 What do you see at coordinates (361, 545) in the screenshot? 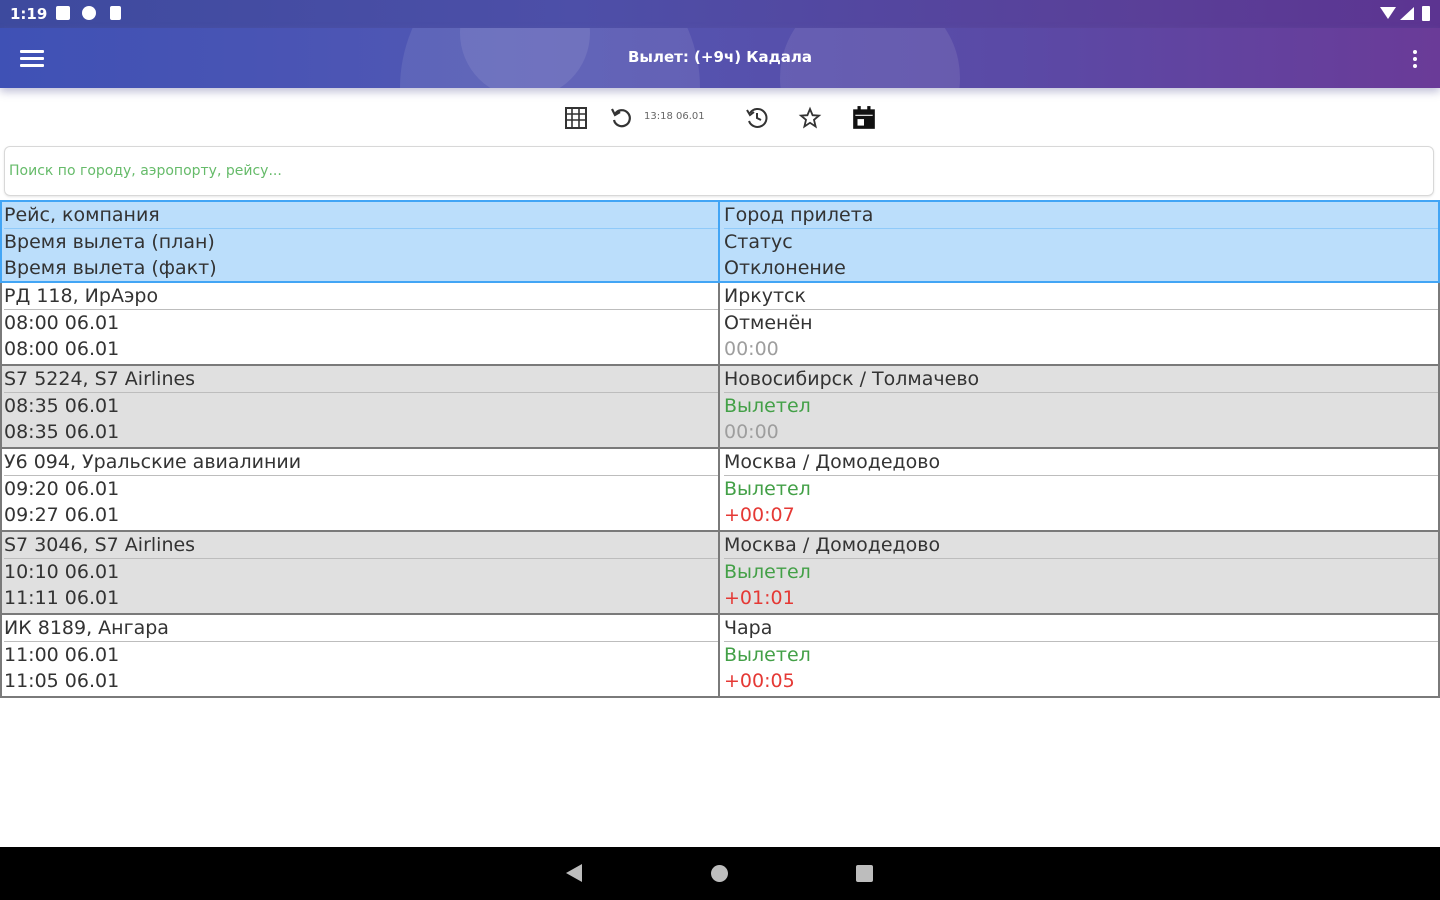
I see `flight-company: S7 3046, S7 Airlines` at bounding box center [361, 545].